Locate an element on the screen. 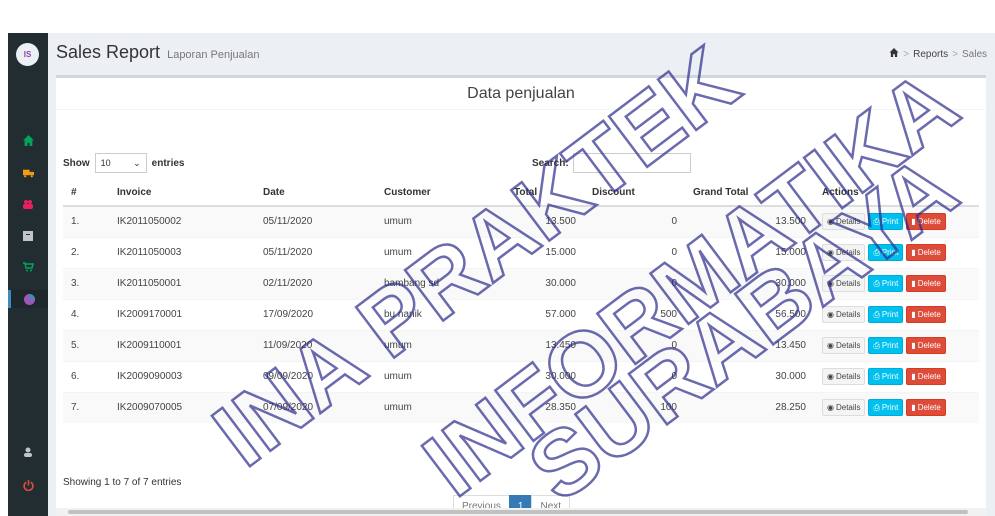  cell-date: 11/09/2020 is located at coordinates (315, 345).